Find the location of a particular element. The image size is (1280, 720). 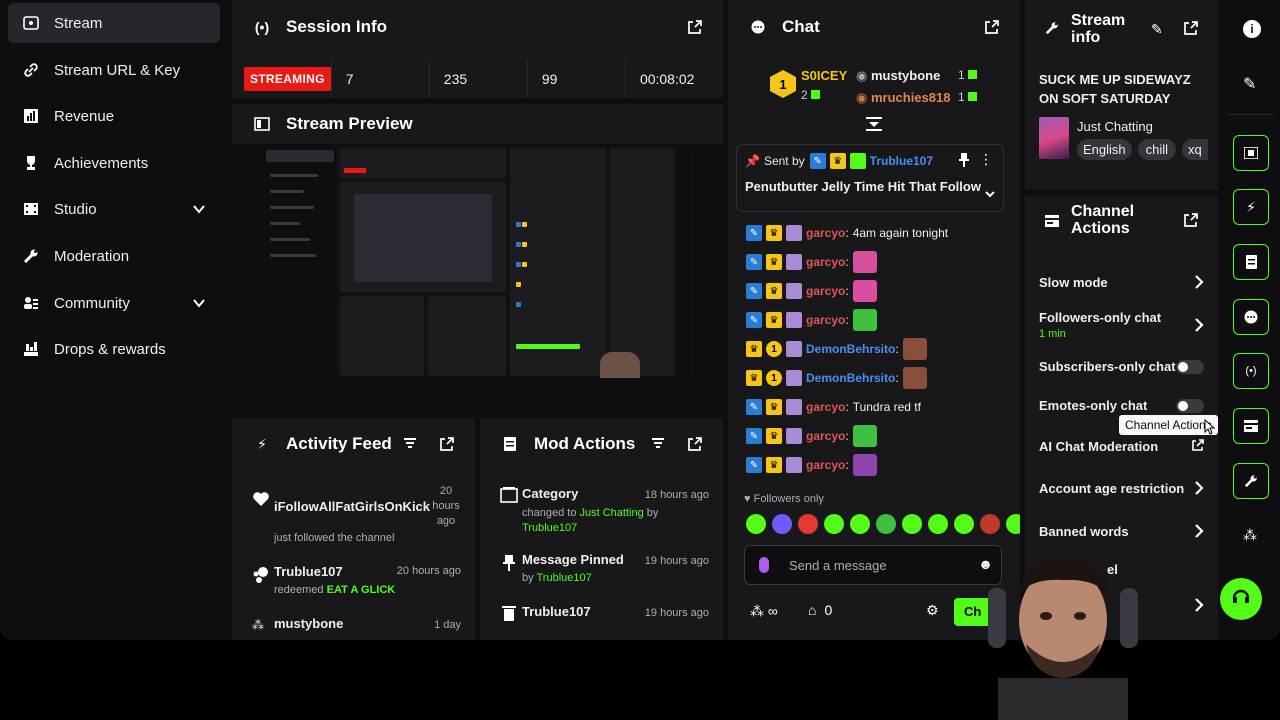

rail-mod-actions-button is located at coordinates (1251, 262).